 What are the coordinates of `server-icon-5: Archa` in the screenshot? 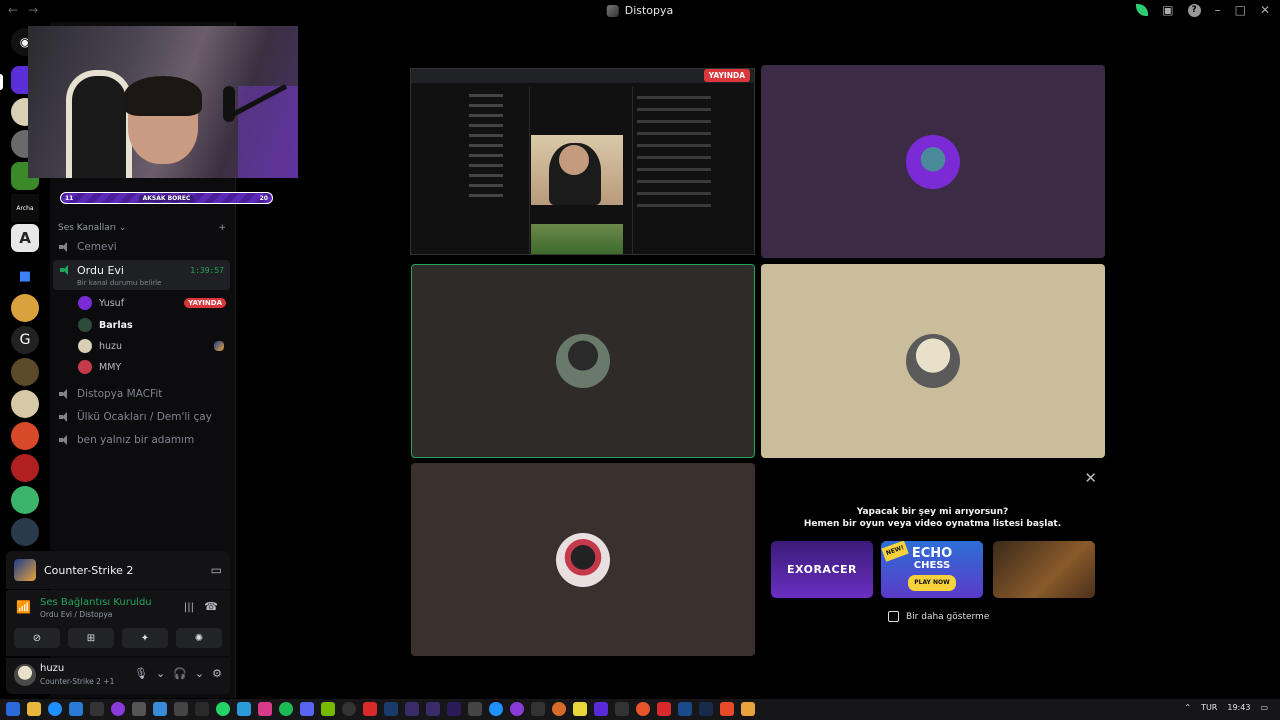 It's located at (25, 208).